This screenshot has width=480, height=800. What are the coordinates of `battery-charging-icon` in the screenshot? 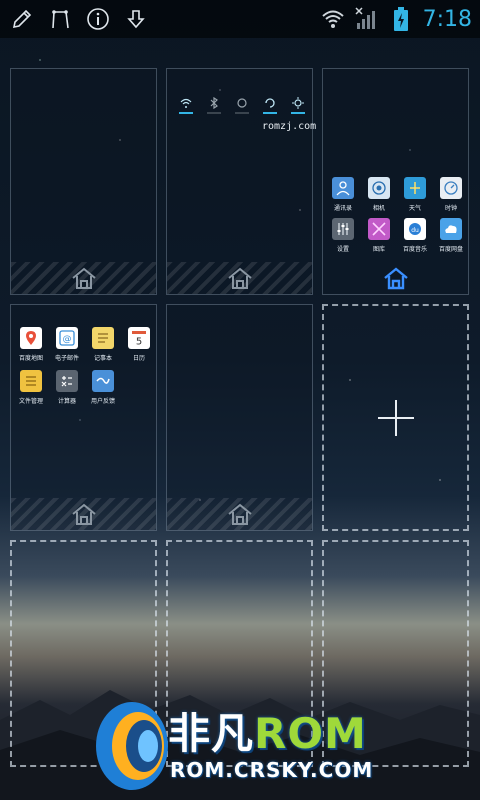 It's located at (401, 19).